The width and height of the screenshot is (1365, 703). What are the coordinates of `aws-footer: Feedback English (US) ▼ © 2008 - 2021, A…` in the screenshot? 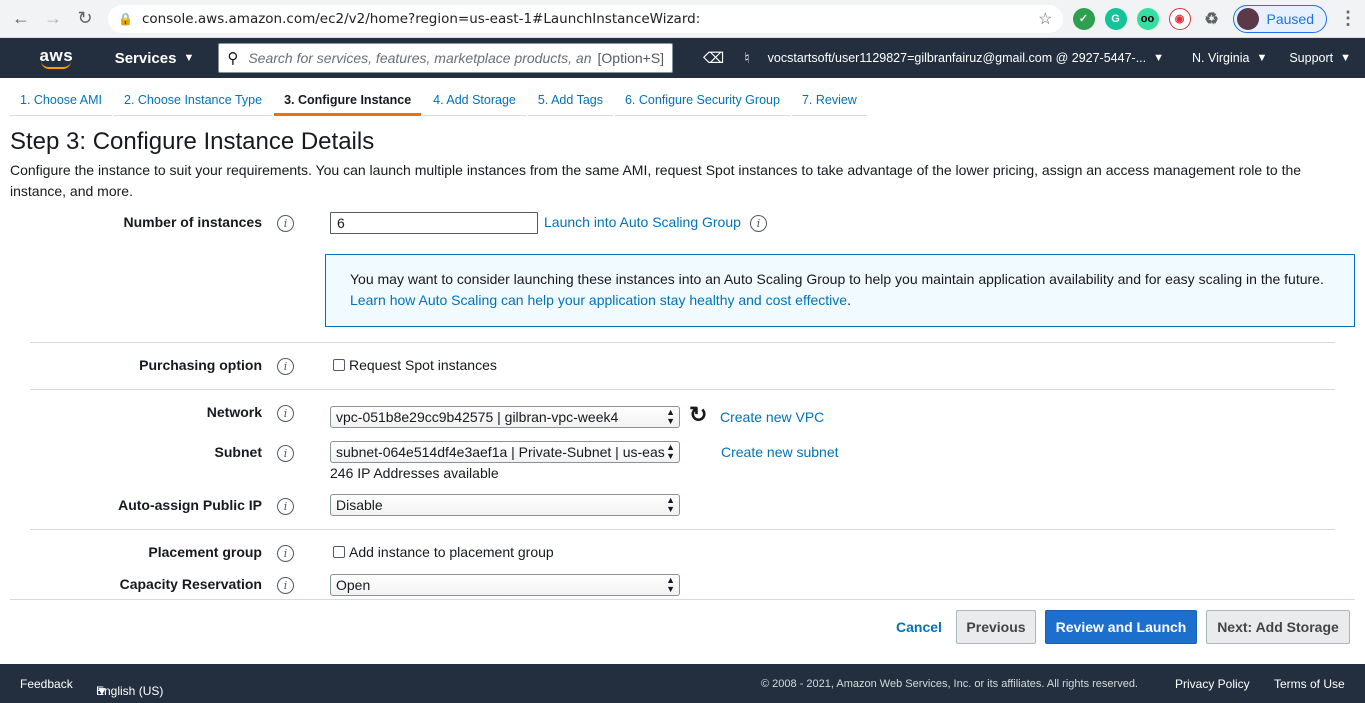 It's located at (682, 683).